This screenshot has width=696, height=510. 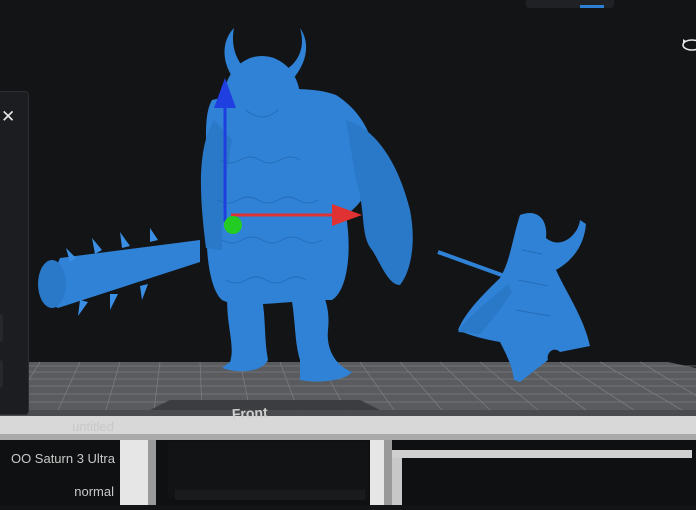 I want to click on gizmo-origin, so click(x=233, y=225).